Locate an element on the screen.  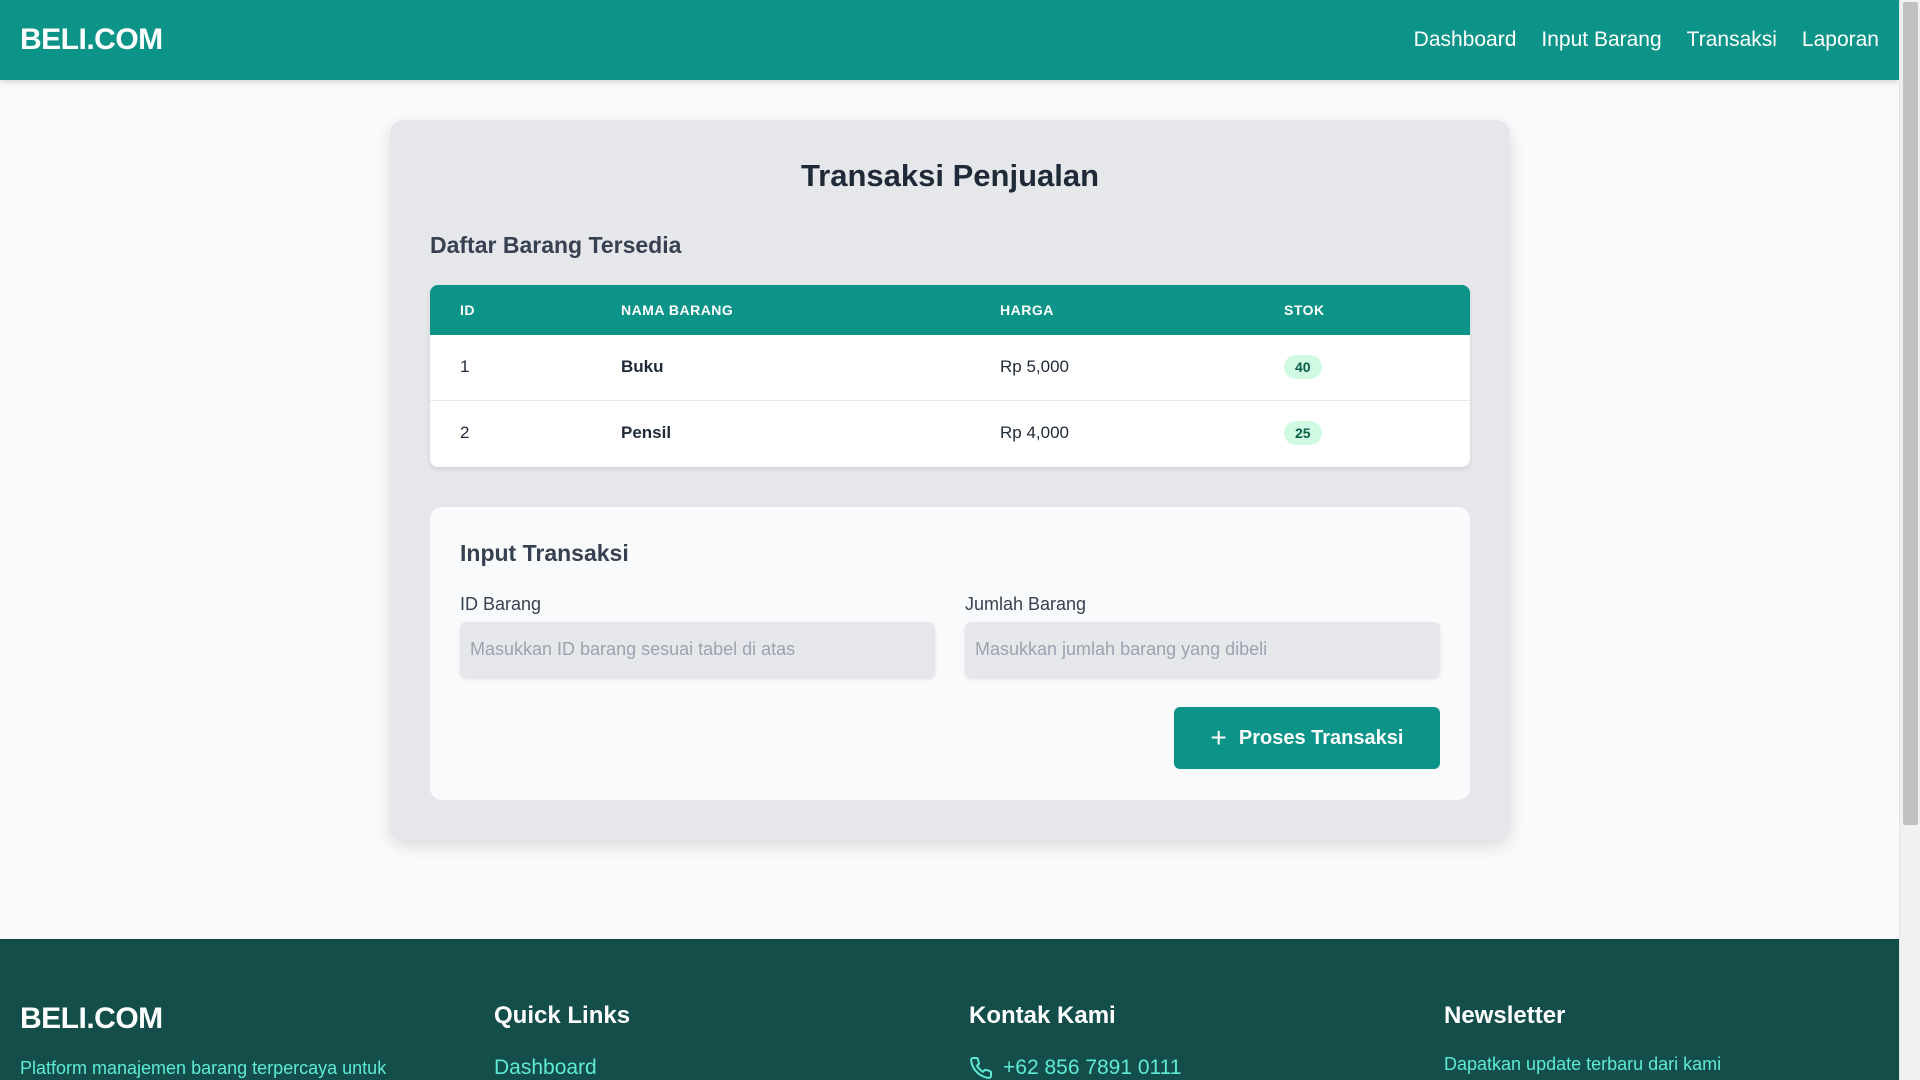
nav-link-transaksi: Transaksi is located at coordinates (1732, 40).